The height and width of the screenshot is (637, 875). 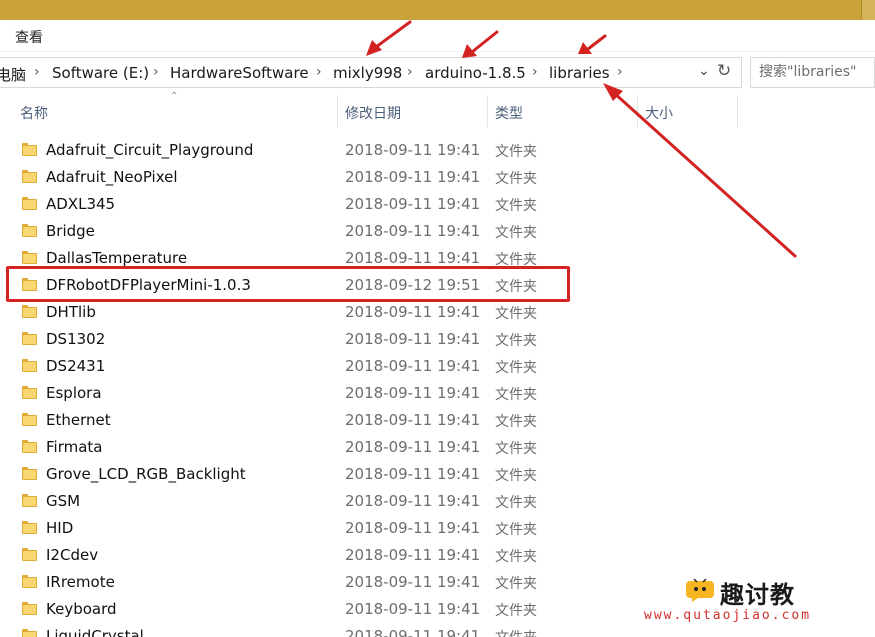 What do you see at coordinates (74, 447) in the screenshot?
I see `file-name: Firmata` at bounding box center [74, 447].